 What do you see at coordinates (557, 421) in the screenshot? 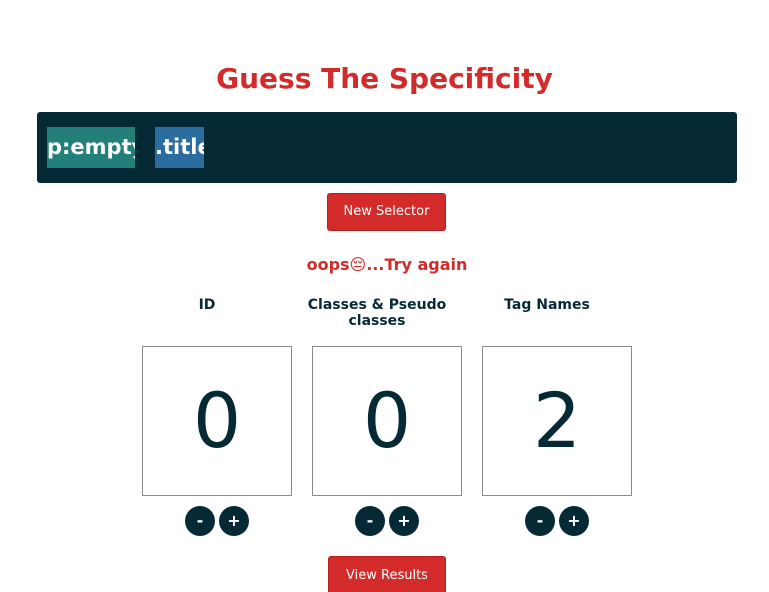
I see `tags-score-box: 2` at bounding box center [557, 421].